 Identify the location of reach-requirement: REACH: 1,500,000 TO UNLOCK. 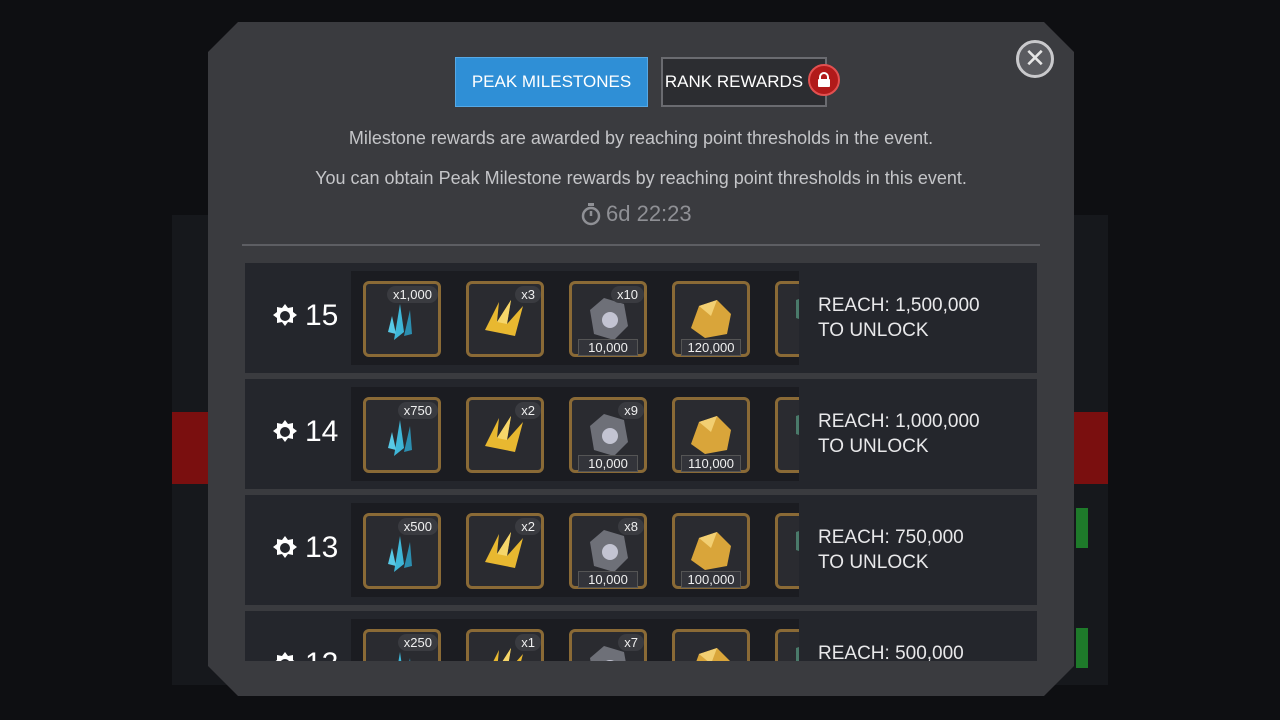
(899, 318).